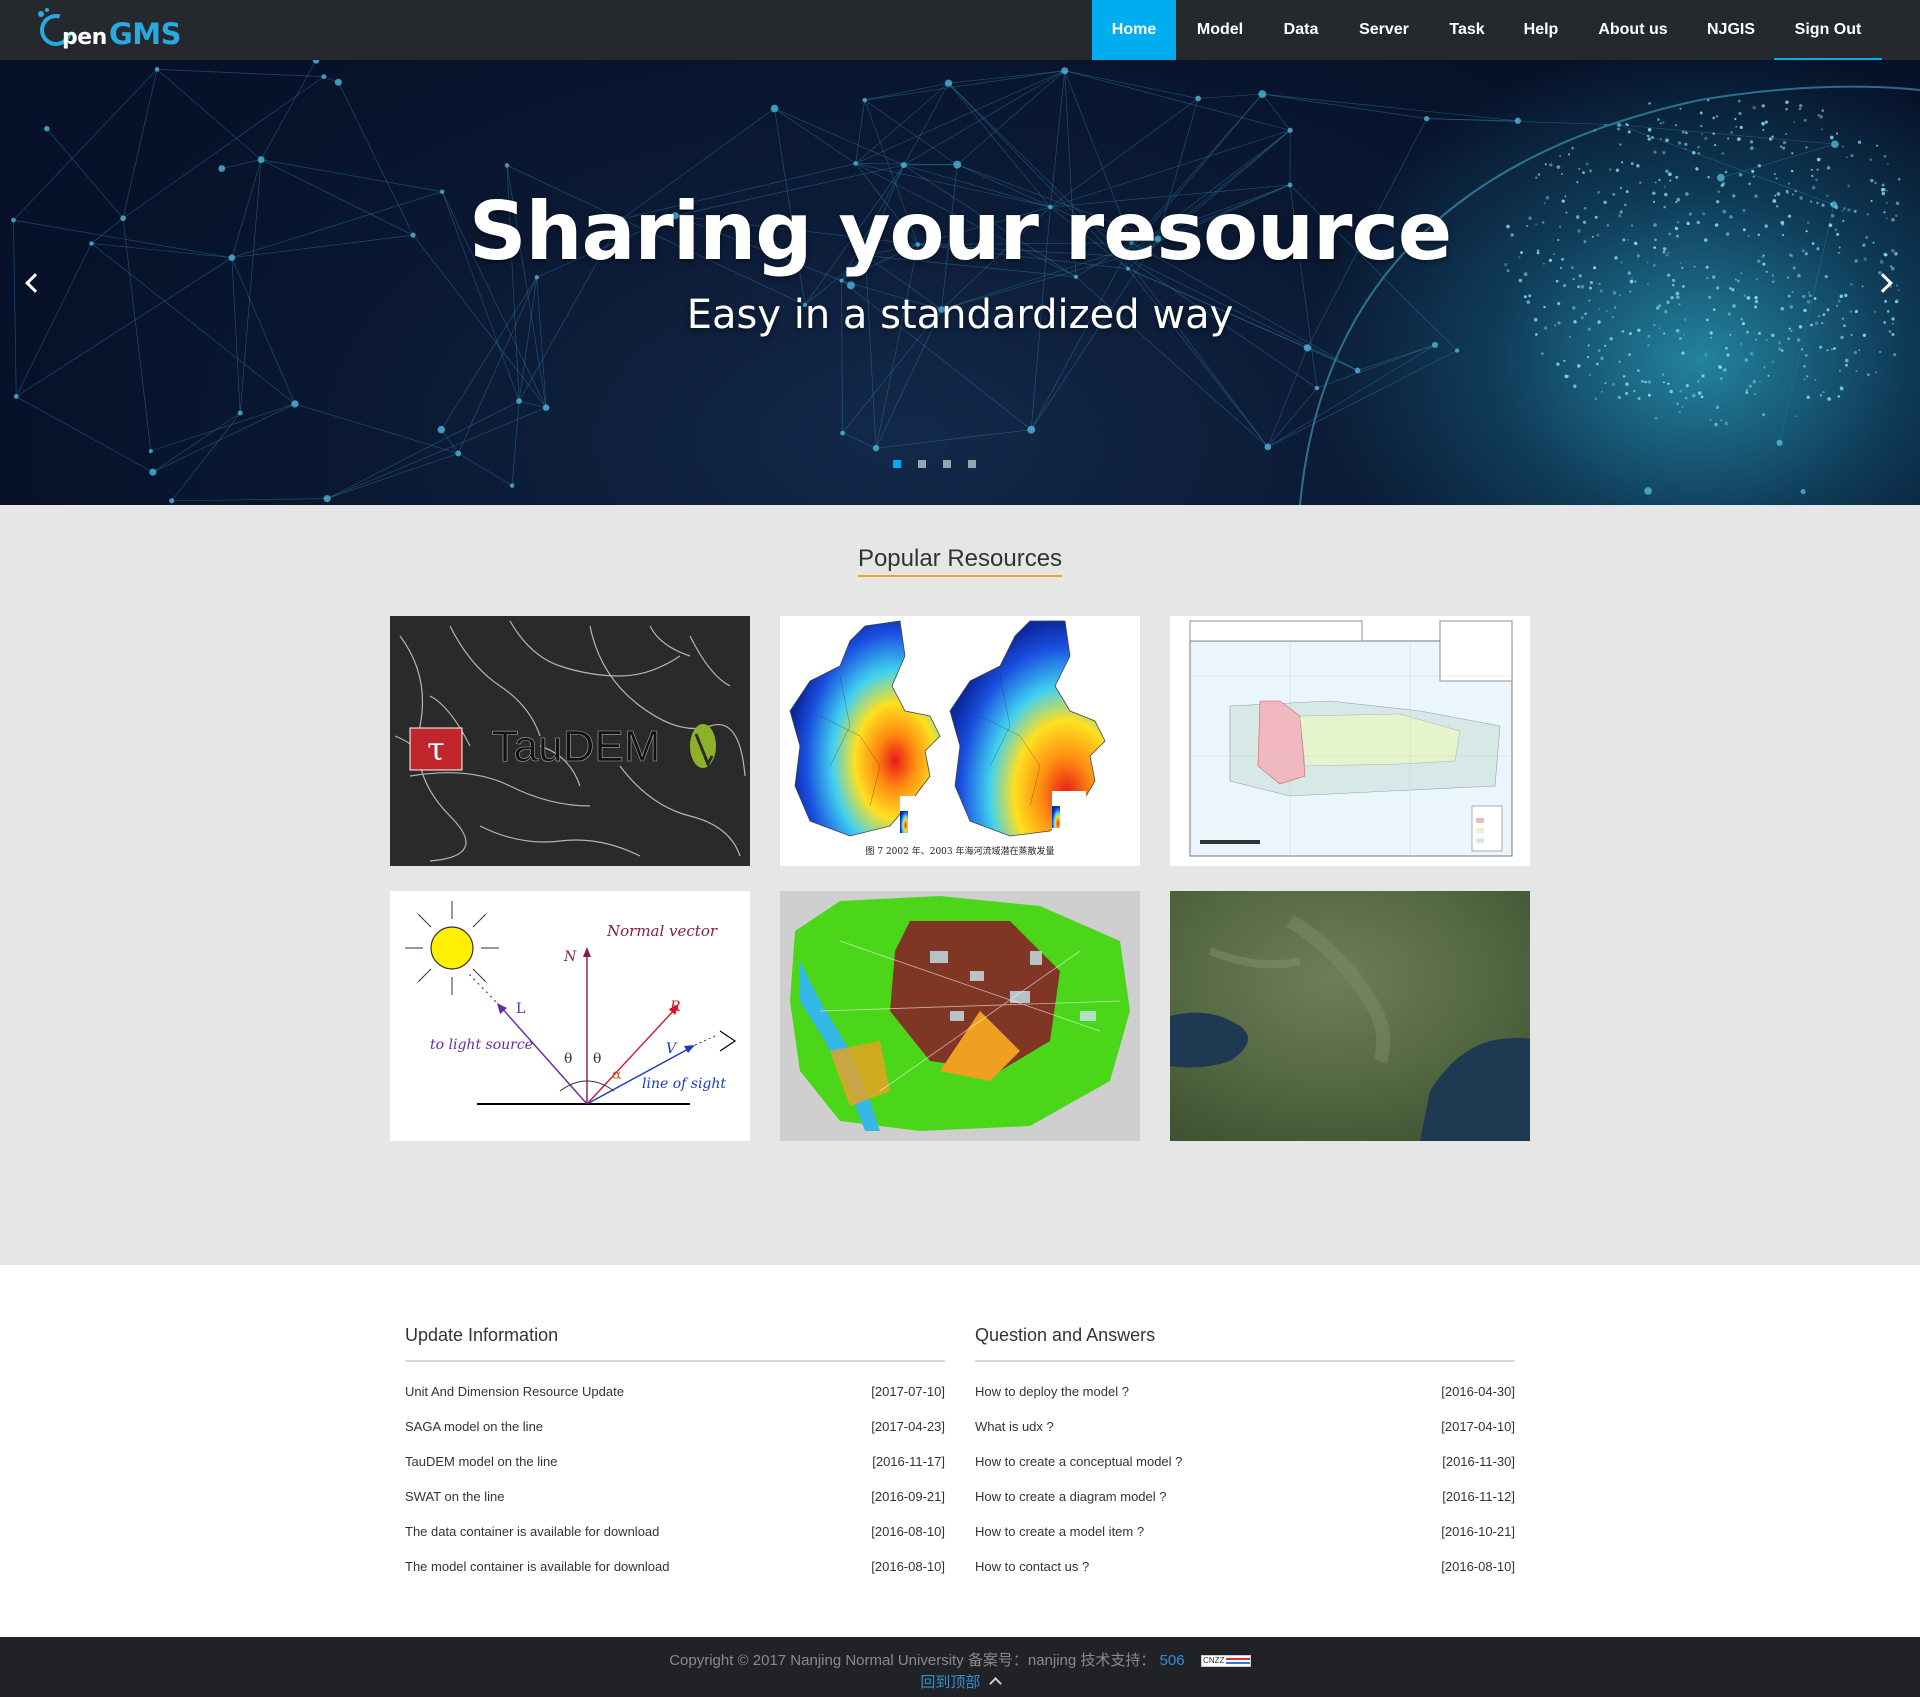 The height and width of the screenshot is (1697, 1920). Describe the element at coordinates (1828, 30) in the screenshot. I see `nav-sign-out: Sign Out` at that location.